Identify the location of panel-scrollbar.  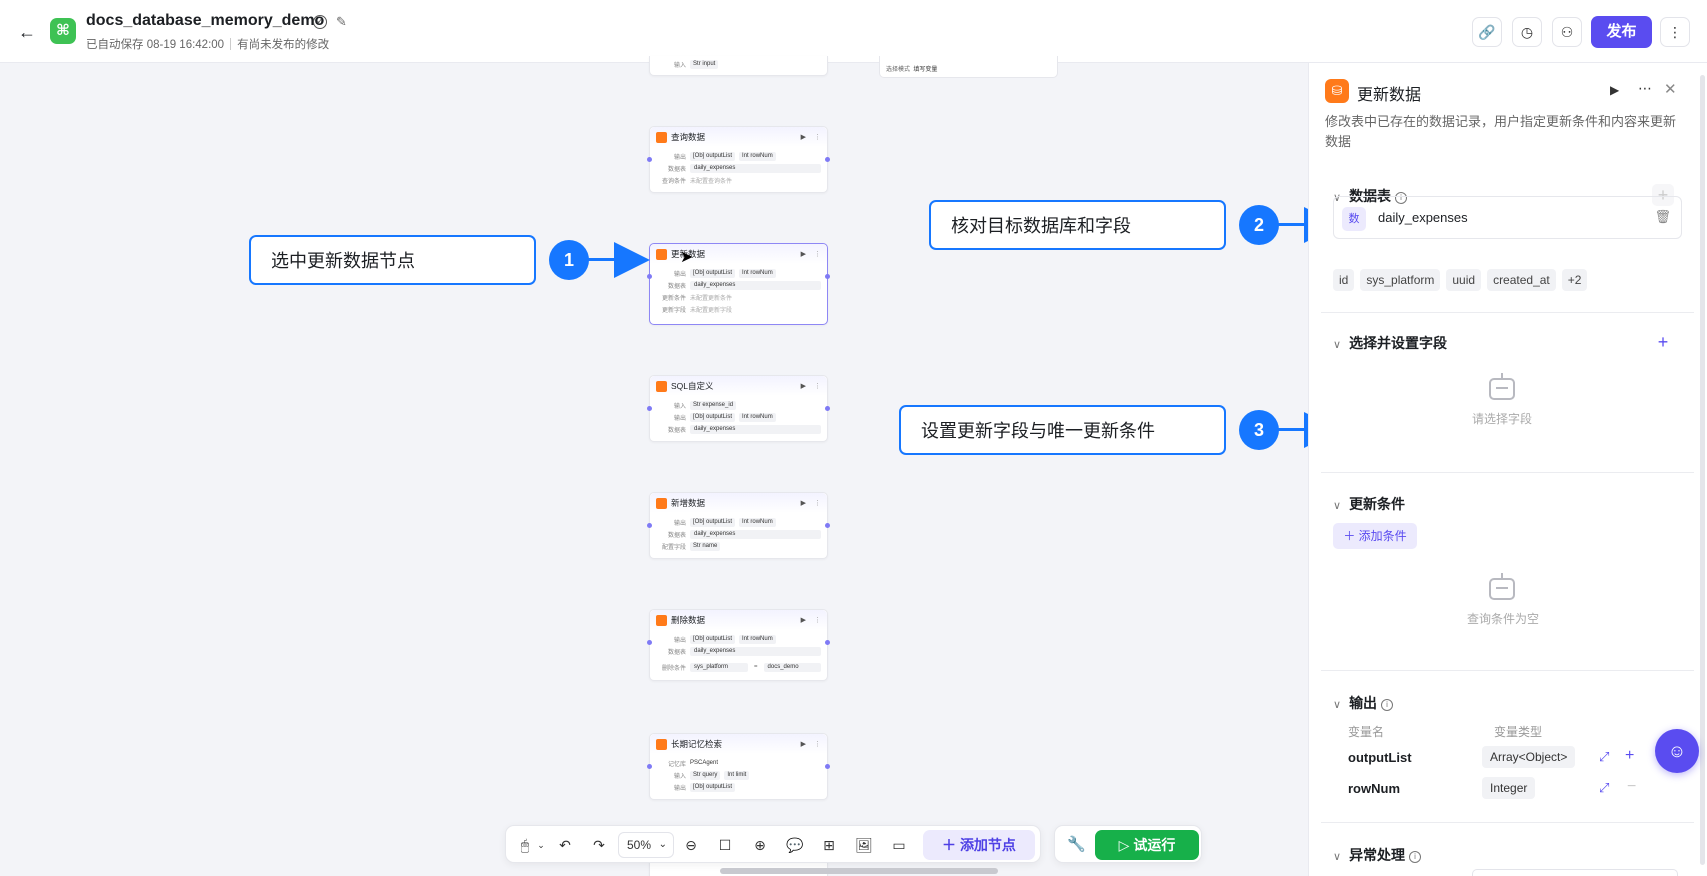
(1702, 470).